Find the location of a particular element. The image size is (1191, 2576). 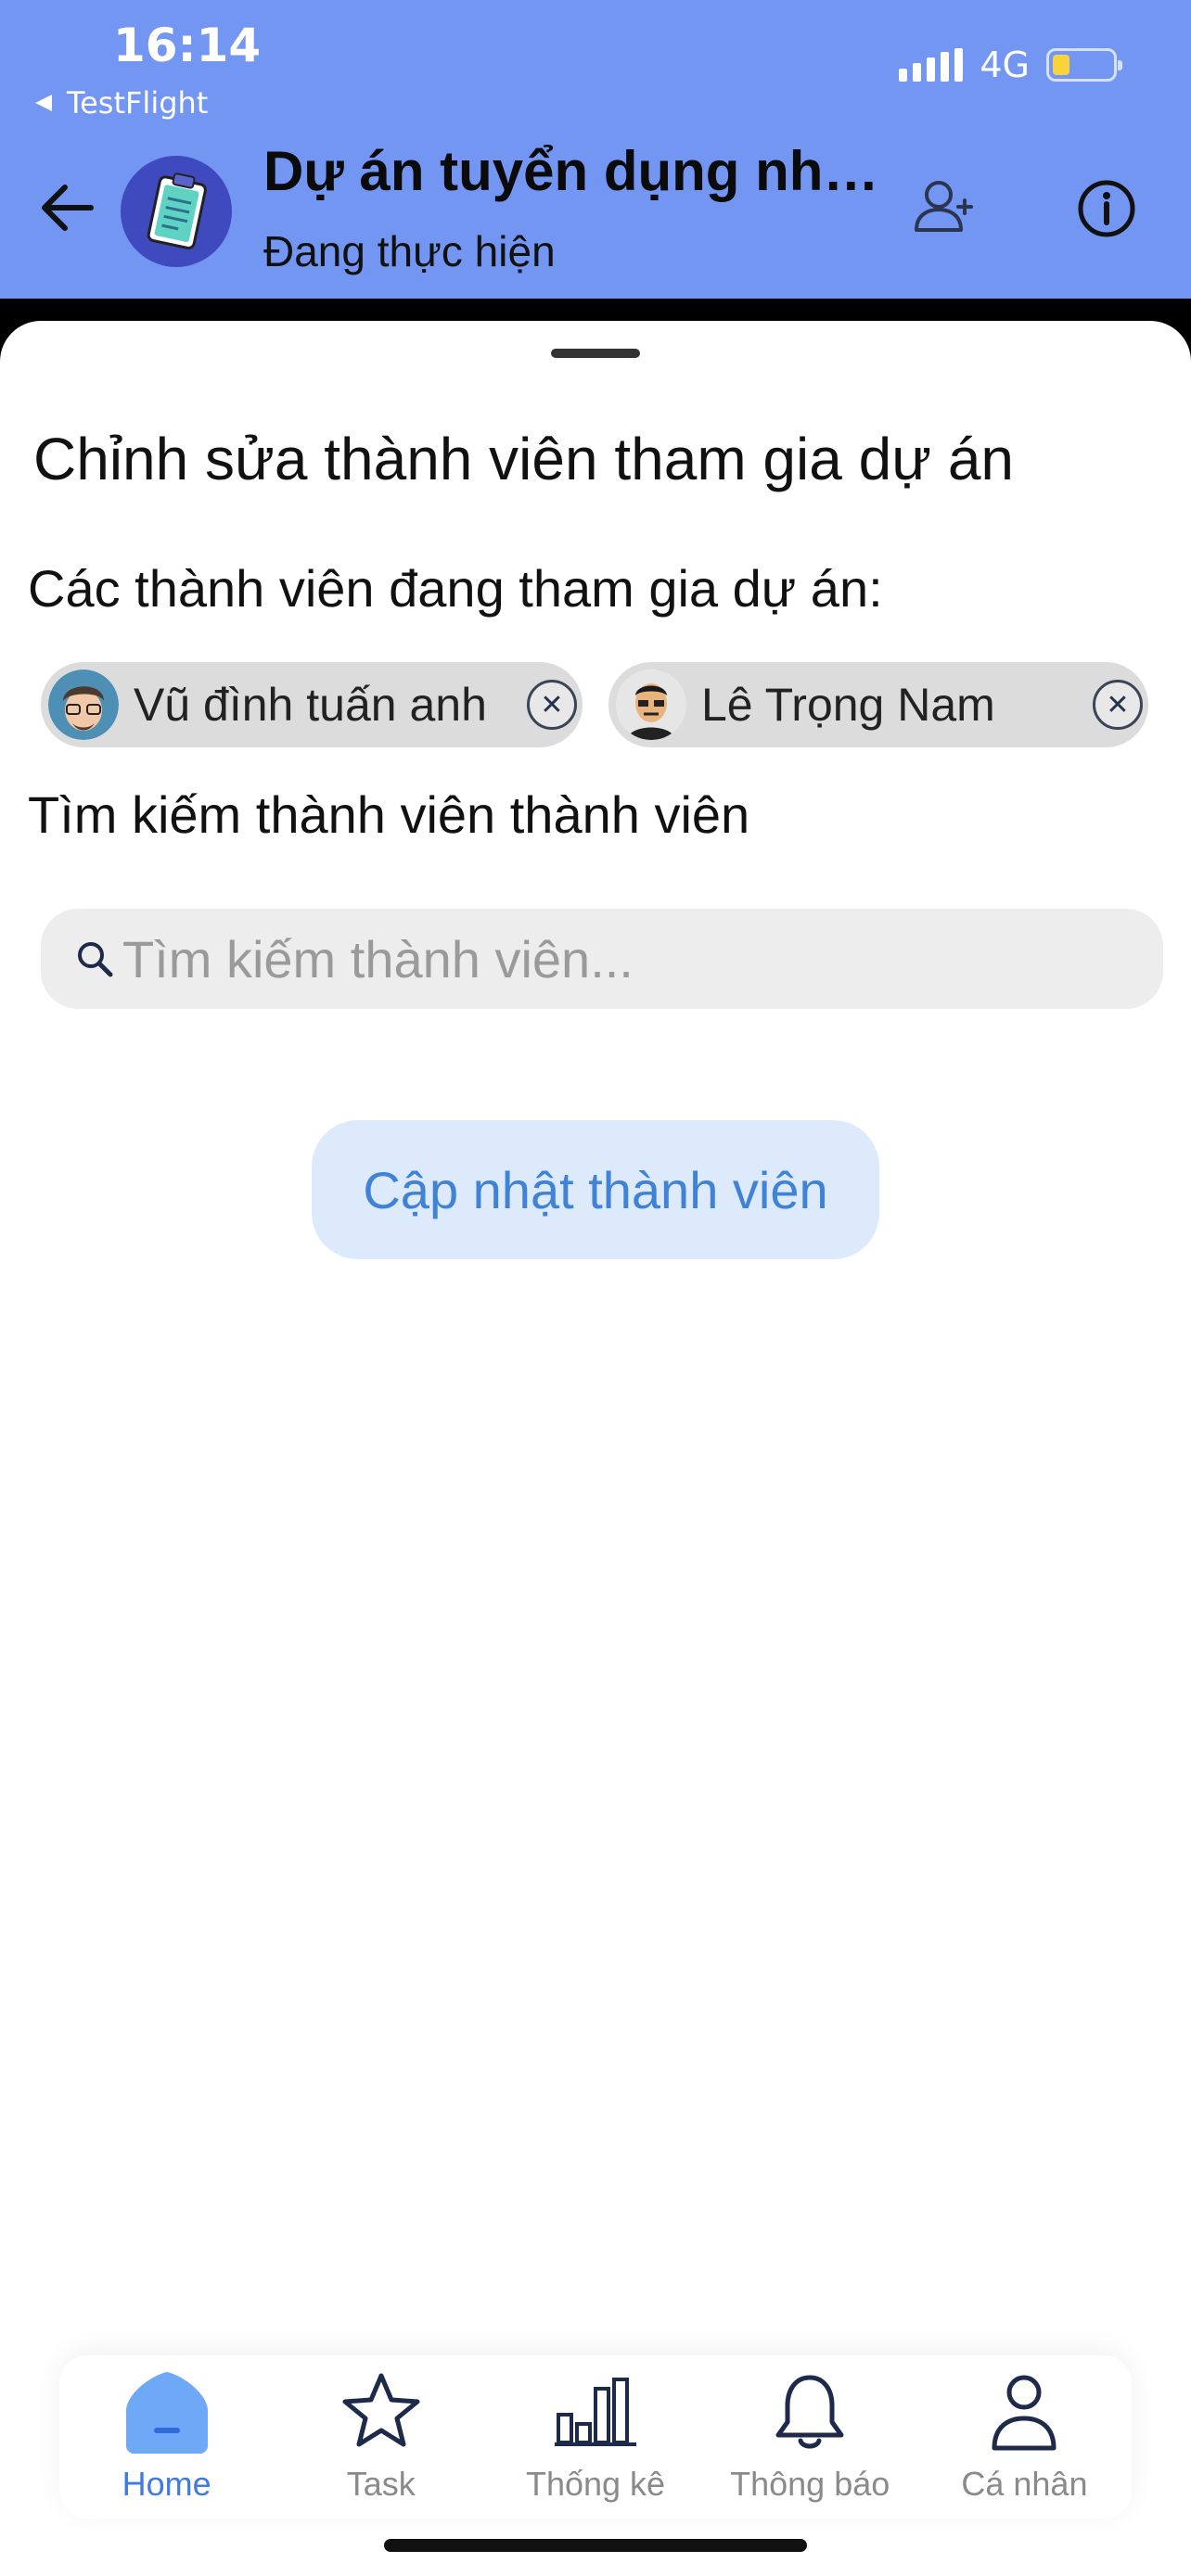

star-icon is located at coordinates (381, 2410).